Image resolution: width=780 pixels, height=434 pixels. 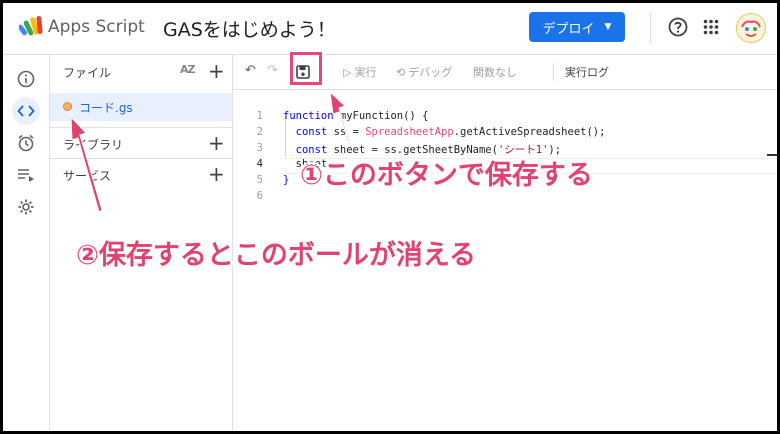 What do you see at coordinates (106, 108) in the screenshot?
I see `file-name: コード.gs` at bounding box center [106, 108].